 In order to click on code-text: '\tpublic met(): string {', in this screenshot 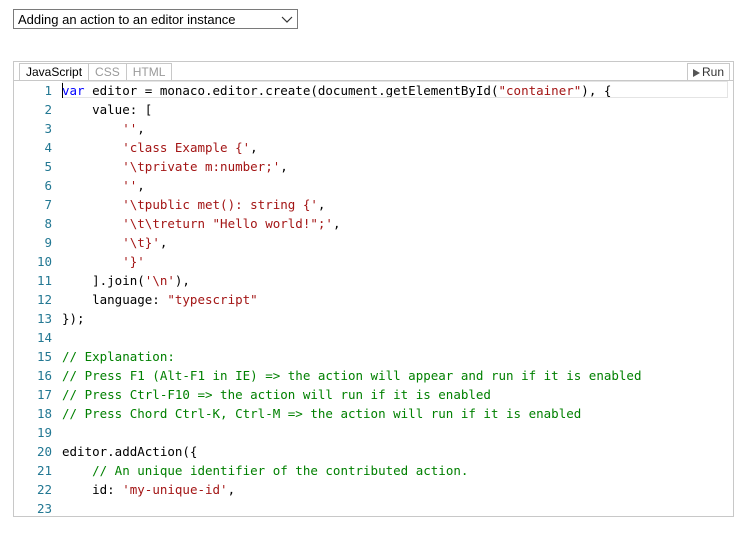, I will do `click(193, 204)`.